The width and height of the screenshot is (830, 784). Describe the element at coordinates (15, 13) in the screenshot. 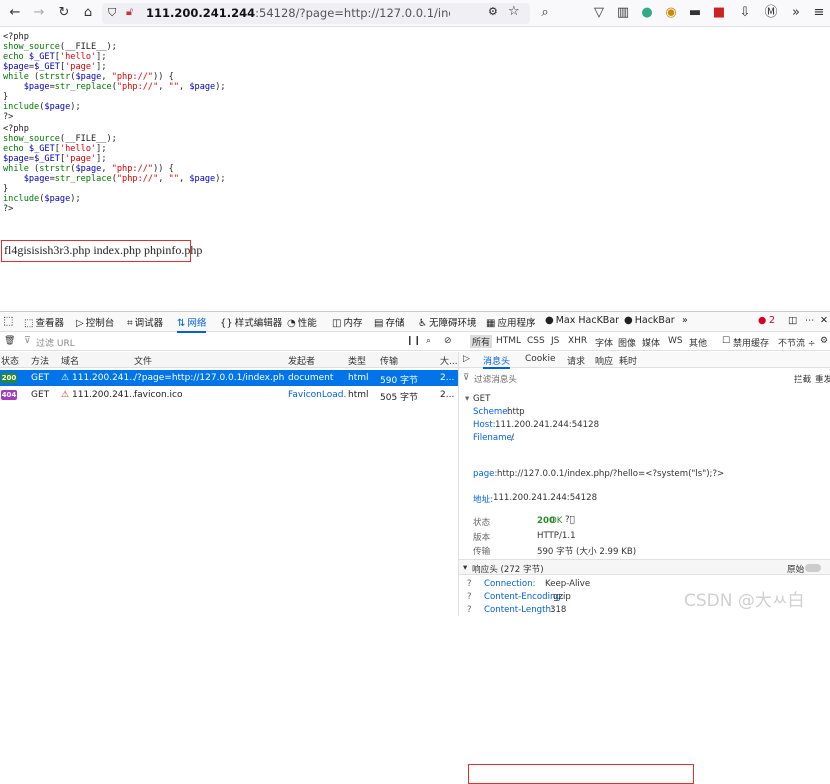

I see `back-arrow-icon: ←` at that location.